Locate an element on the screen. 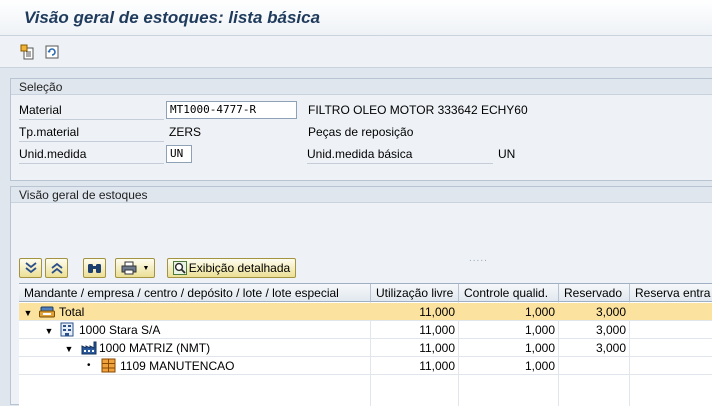 This screenshot has width=712, height=406. collapse-all-icon is located at coordinates (56, 268).